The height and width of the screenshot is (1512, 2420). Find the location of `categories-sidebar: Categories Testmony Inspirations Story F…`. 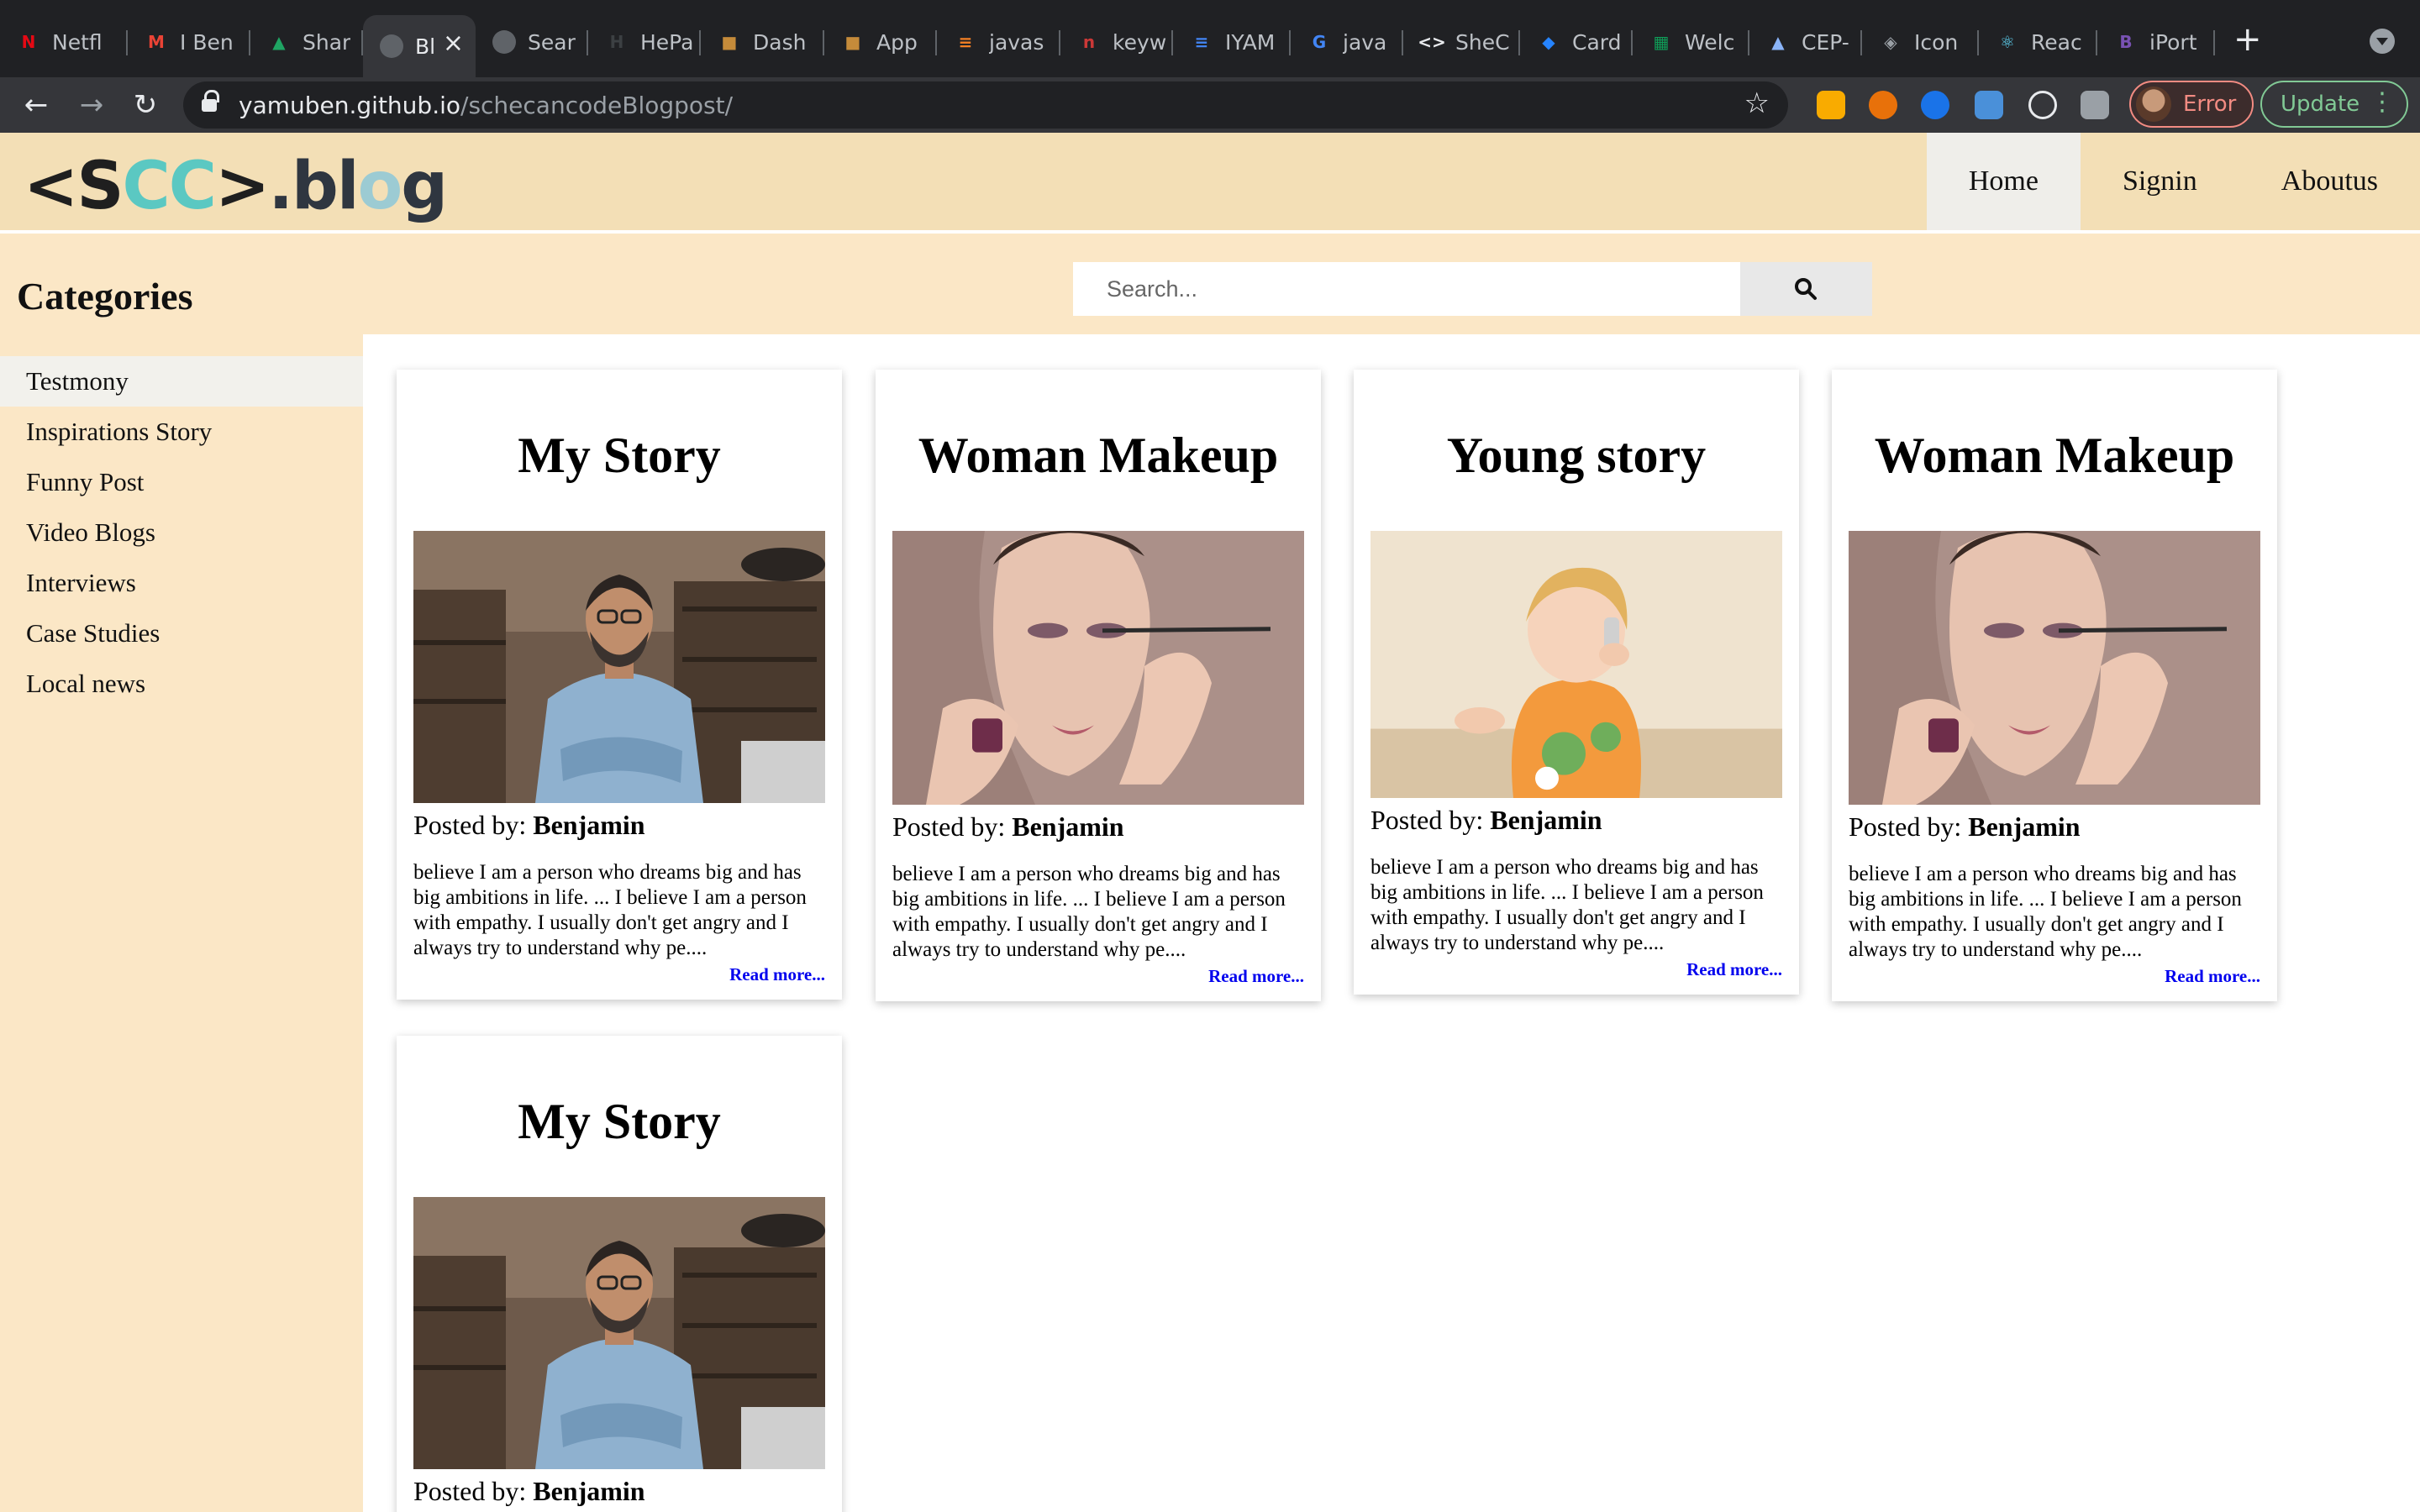

categories-sidebar: Categories Testmony Inspirations Story F… is located at coordinates (181, 873).